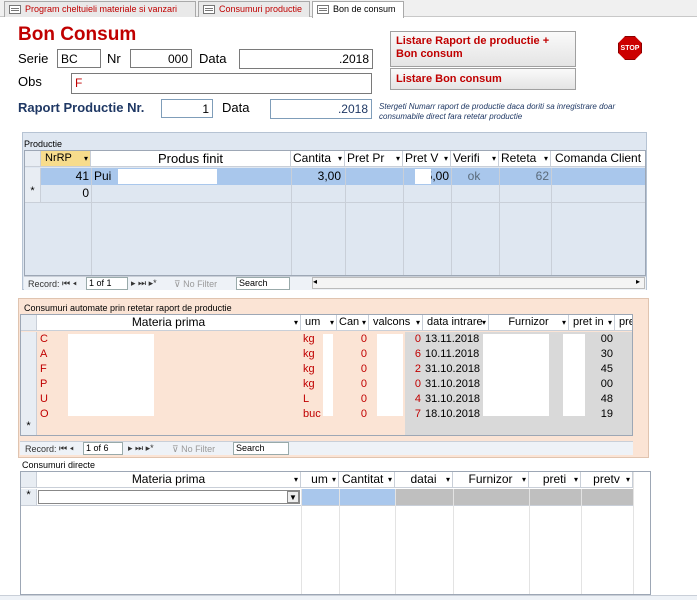 Image resolution: width=697 pixels, height=600 pixels. What do you see at coordinates (483, 79) in the screenshot?
I see `listare-bon-button: Listare Bon consum` at bounding box center [483, 79].